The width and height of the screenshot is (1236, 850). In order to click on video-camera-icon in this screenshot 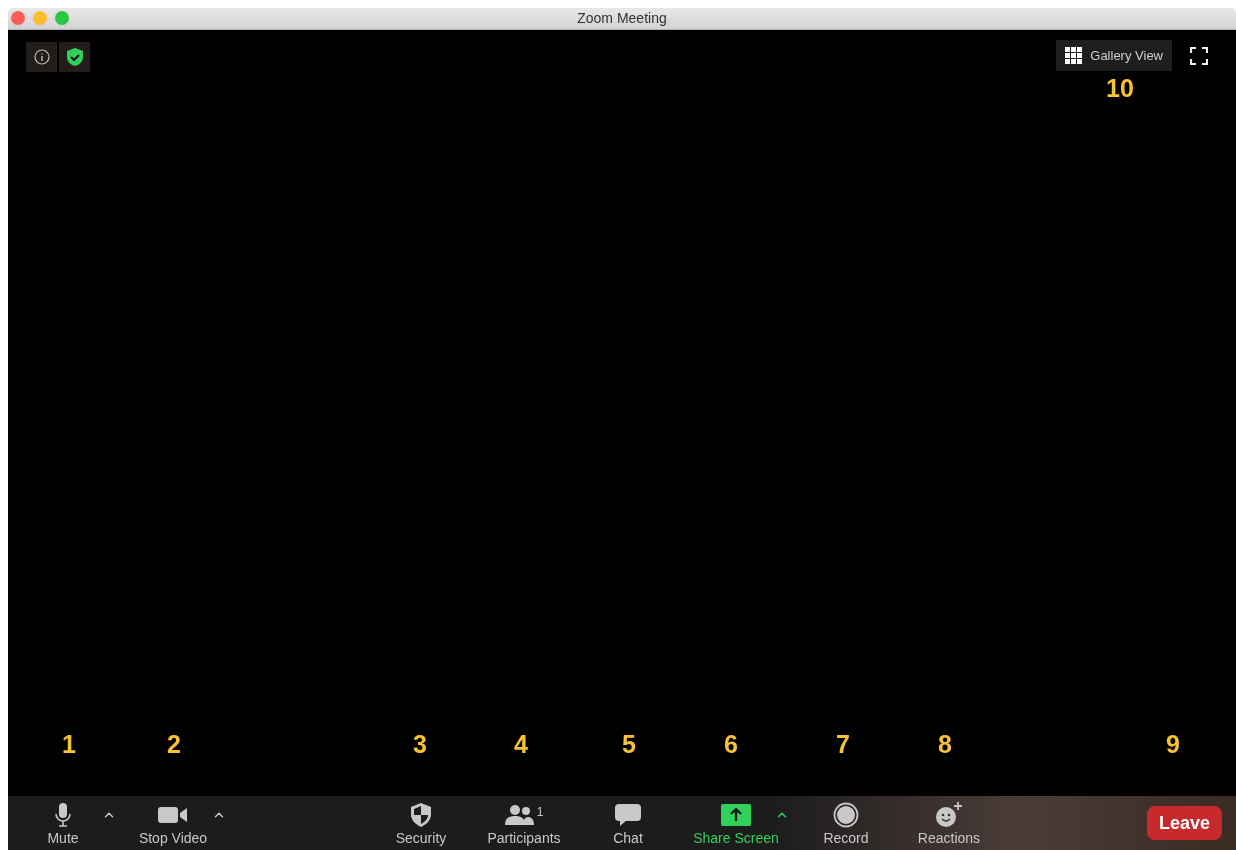, I will do `click(173, 814)`.